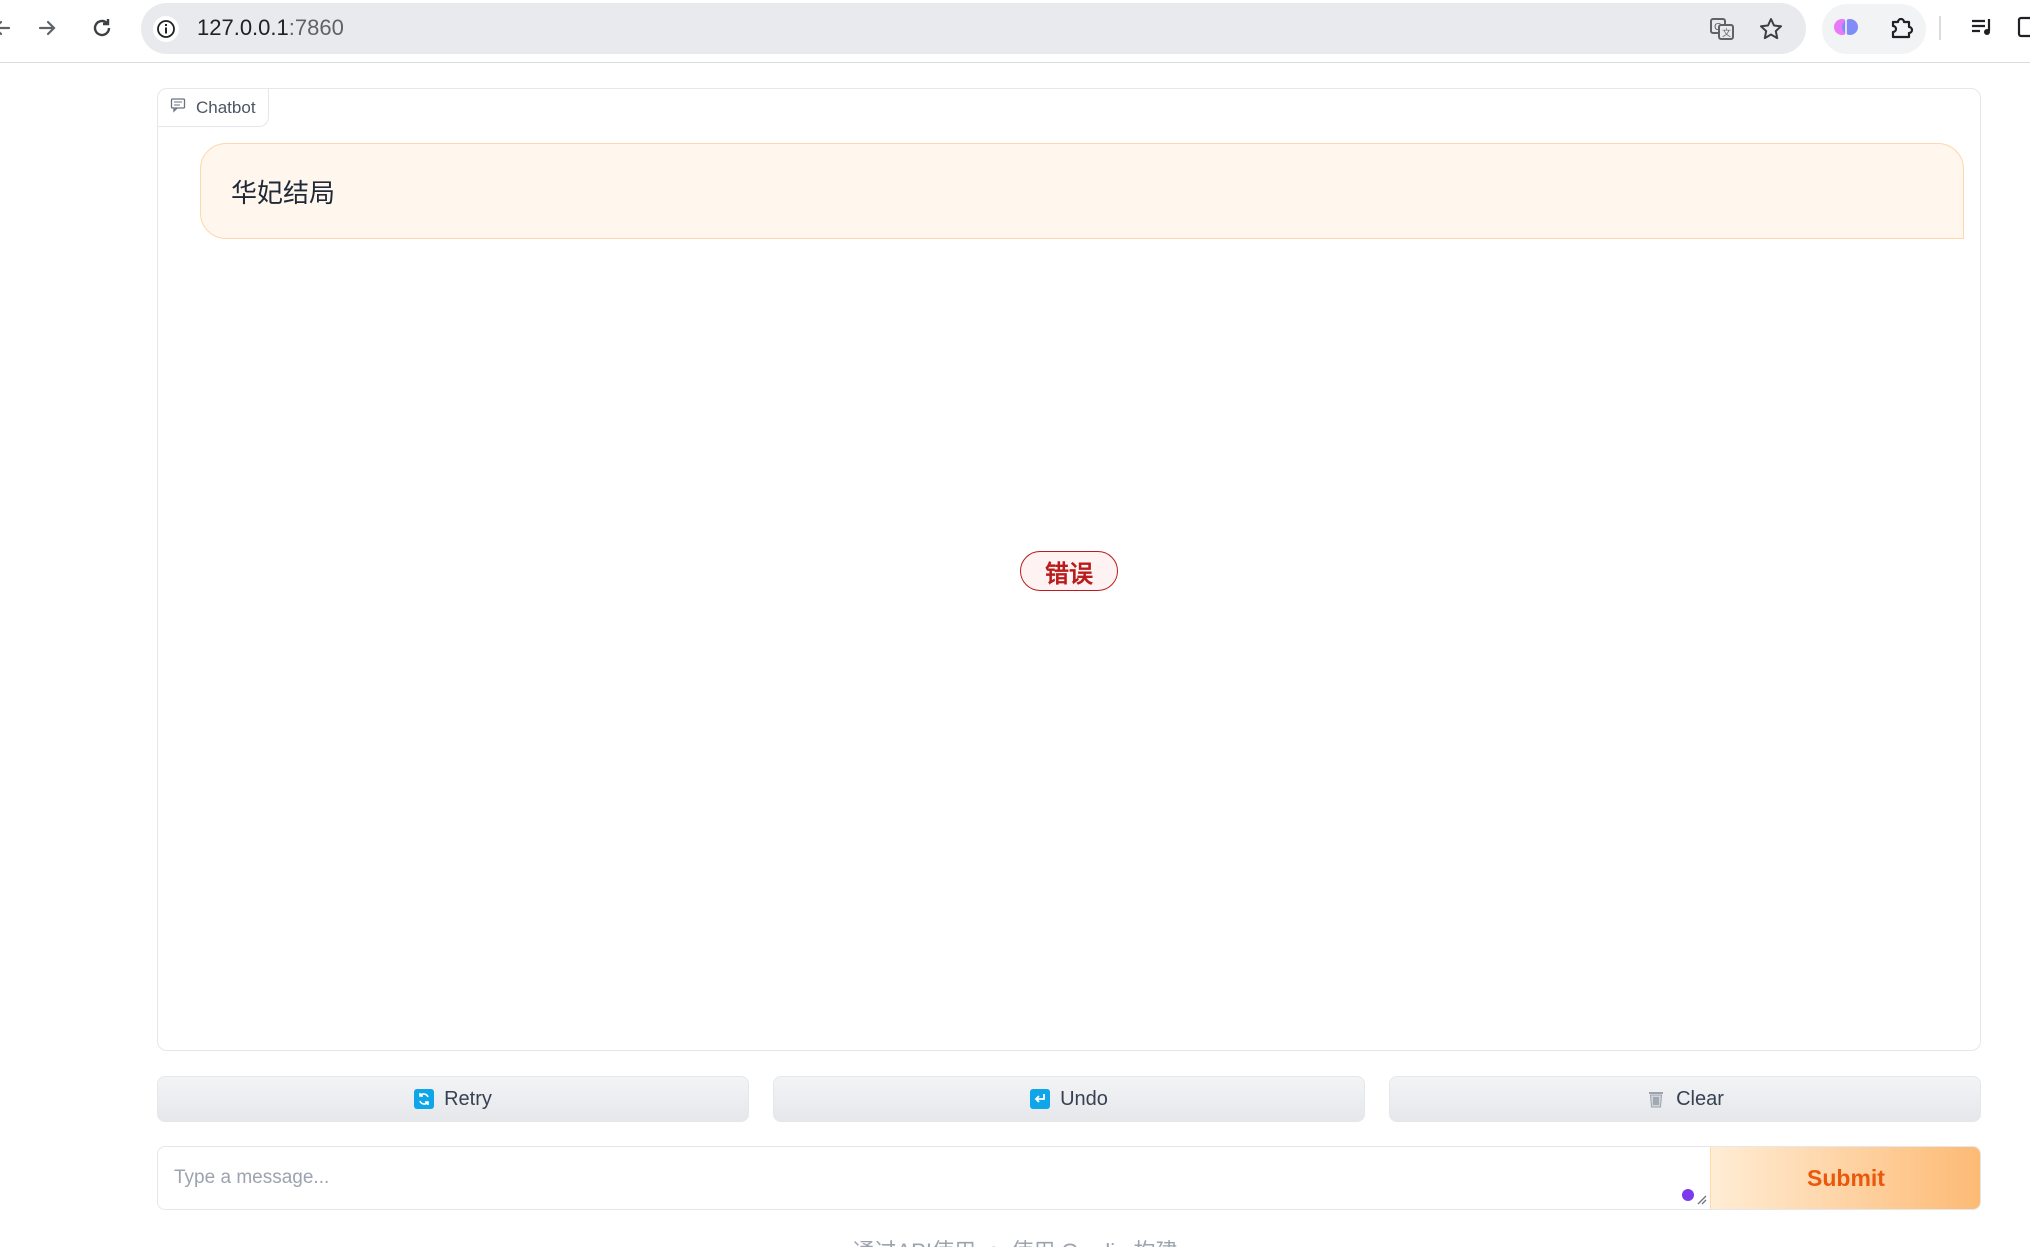 This screenshot has height=1247, width=2030. I want to click on site-info-icon, so click(166, 29).